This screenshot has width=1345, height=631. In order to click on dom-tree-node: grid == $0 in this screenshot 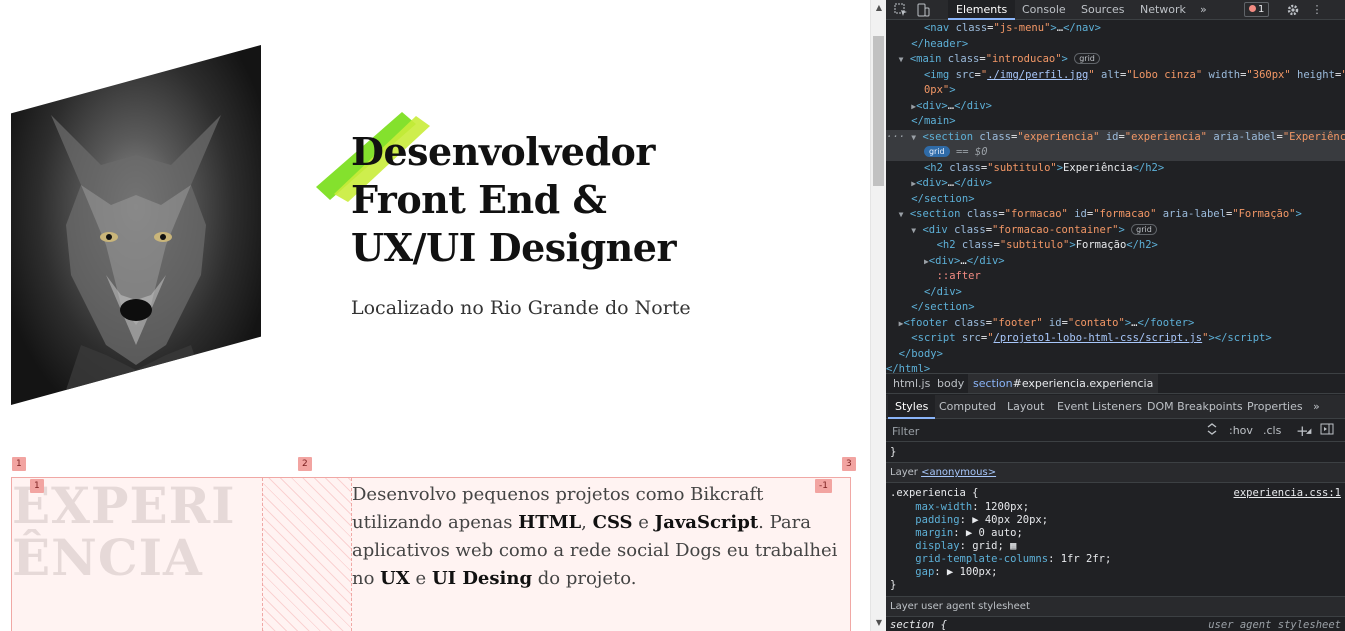, I will do `click(1115, 153)`.